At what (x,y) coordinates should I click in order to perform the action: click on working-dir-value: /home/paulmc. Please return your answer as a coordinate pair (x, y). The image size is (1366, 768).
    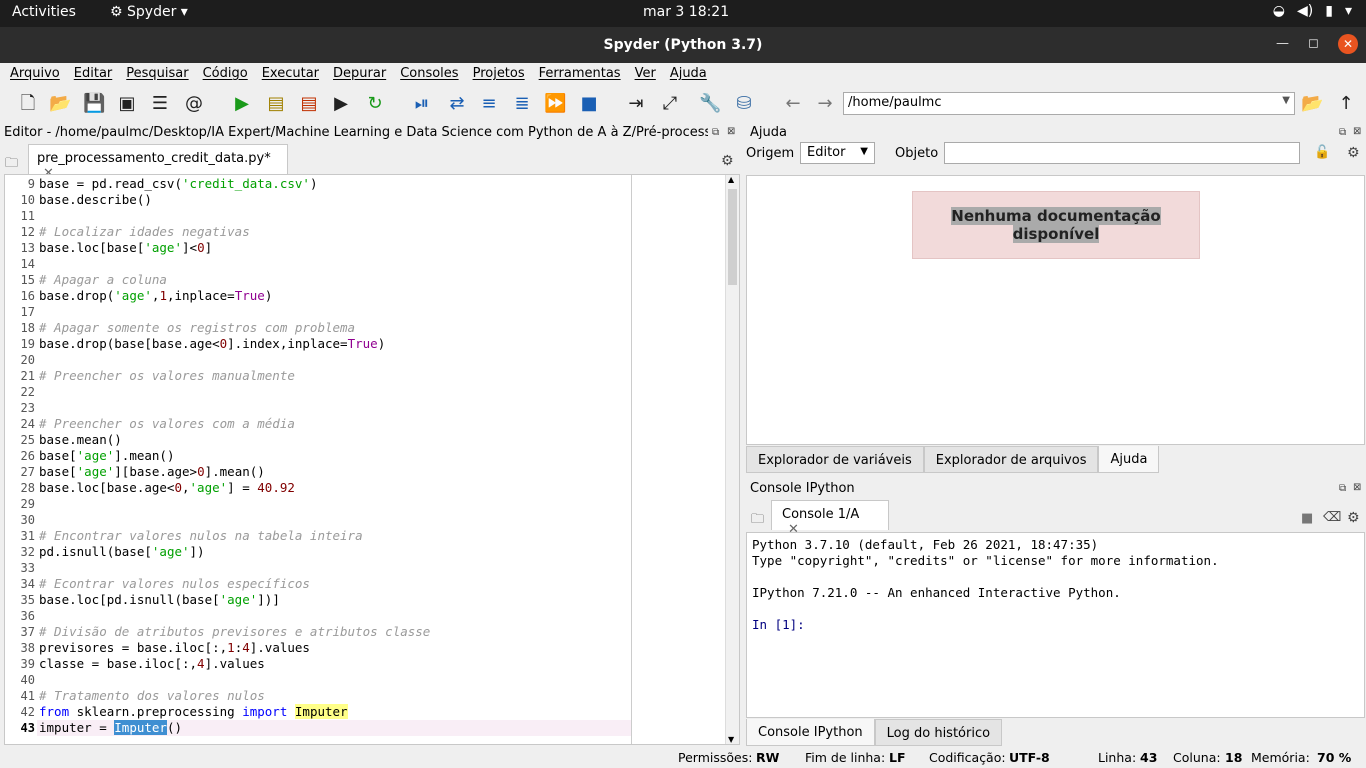
    Looking at the image, I should click on (895, 102).